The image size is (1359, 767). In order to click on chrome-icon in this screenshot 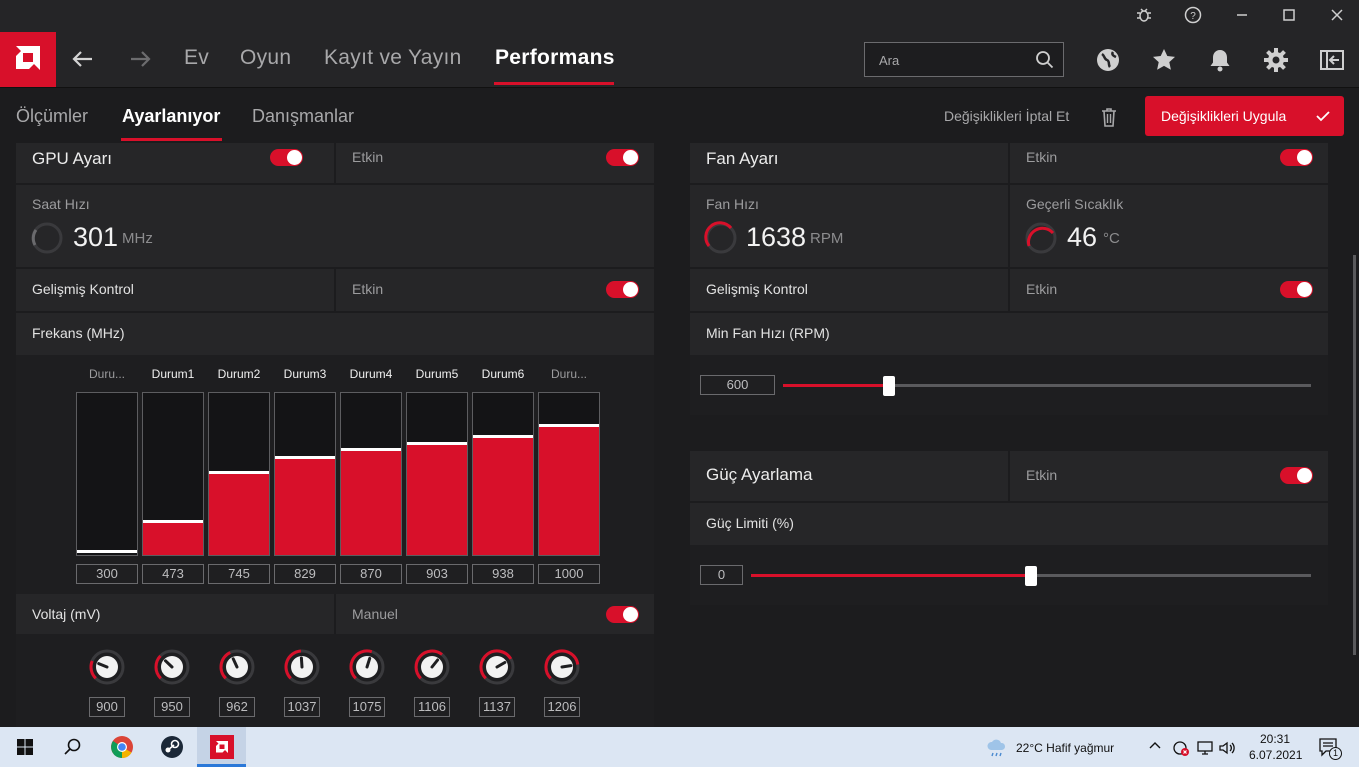, I will do `click(122, 747)`.